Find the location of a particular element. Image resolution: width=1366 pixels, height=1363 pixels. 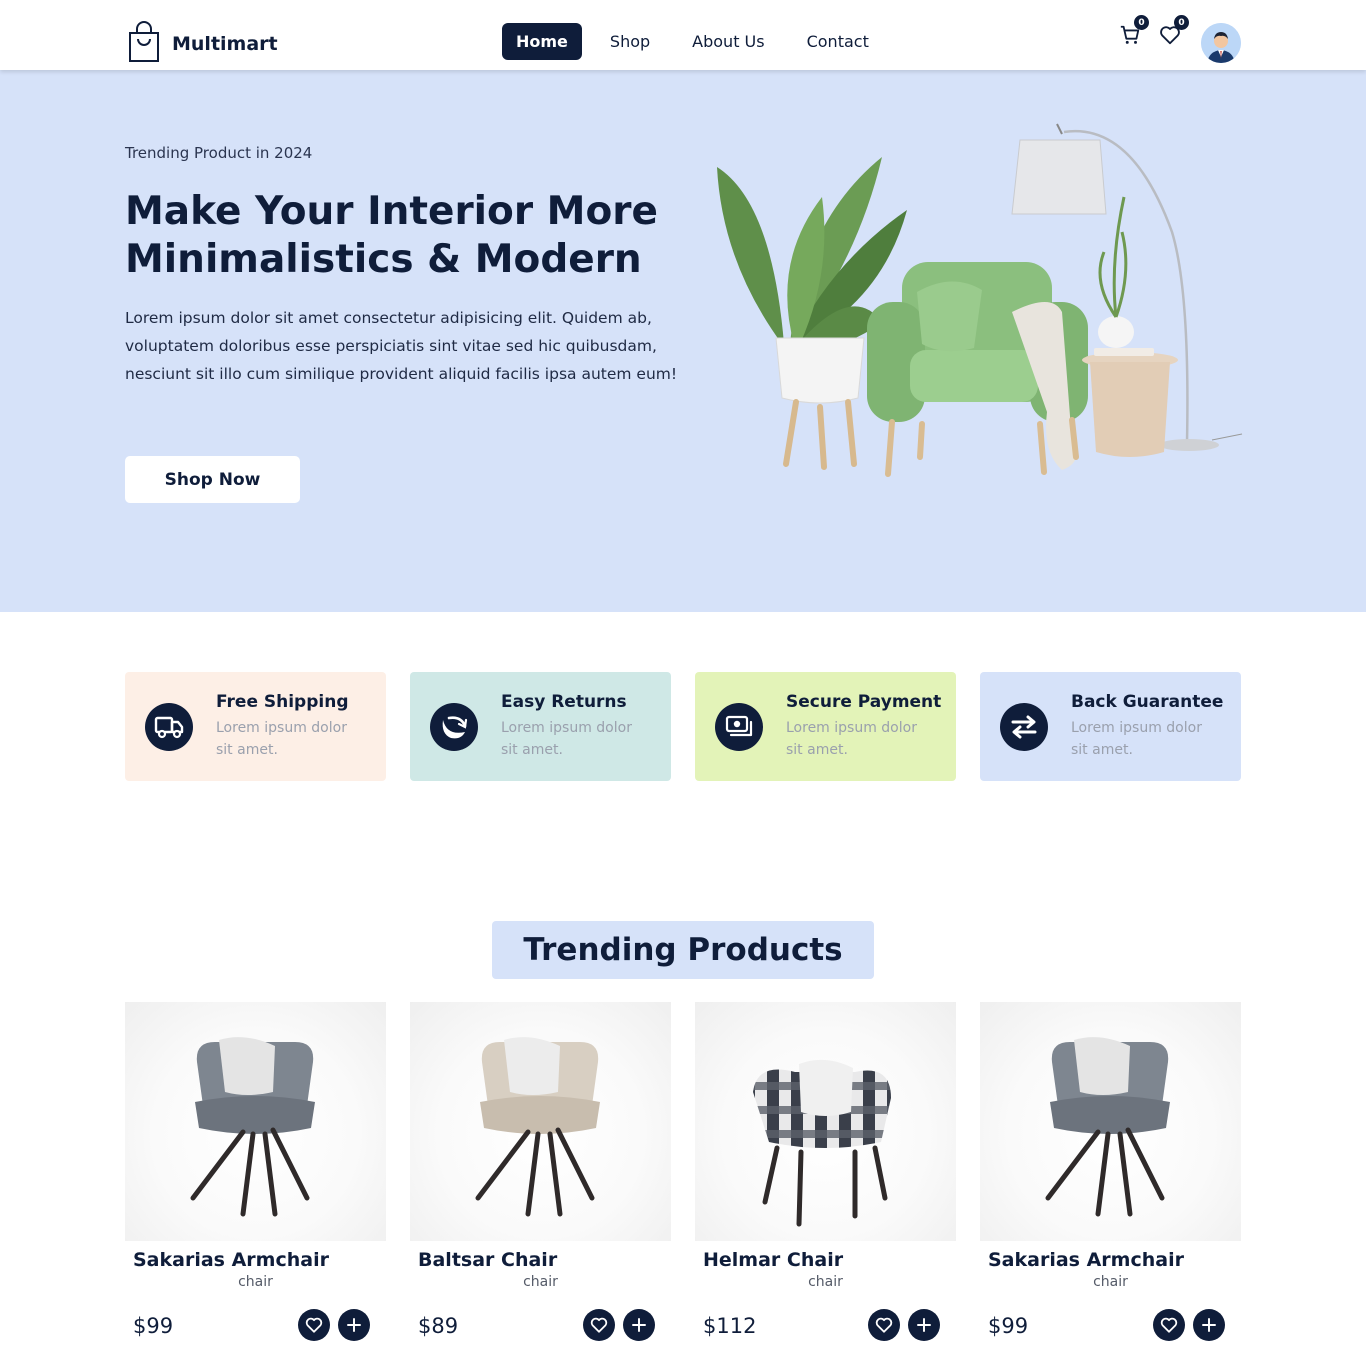

product-price: $112 is located at coordinates (730, 1326).